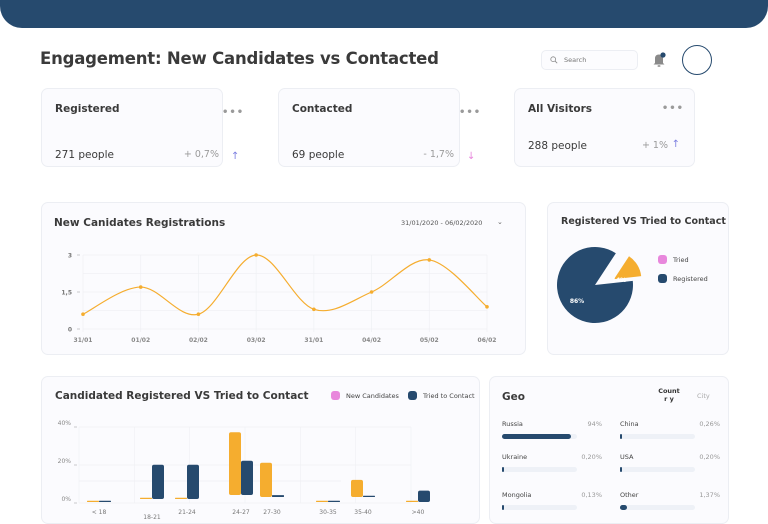 Image resolution: width=768 pixels, height=524 pixels. Describe the element at coordinates (65, 423) in the screenshot. I see `y-tick-label: 40%` at that location.